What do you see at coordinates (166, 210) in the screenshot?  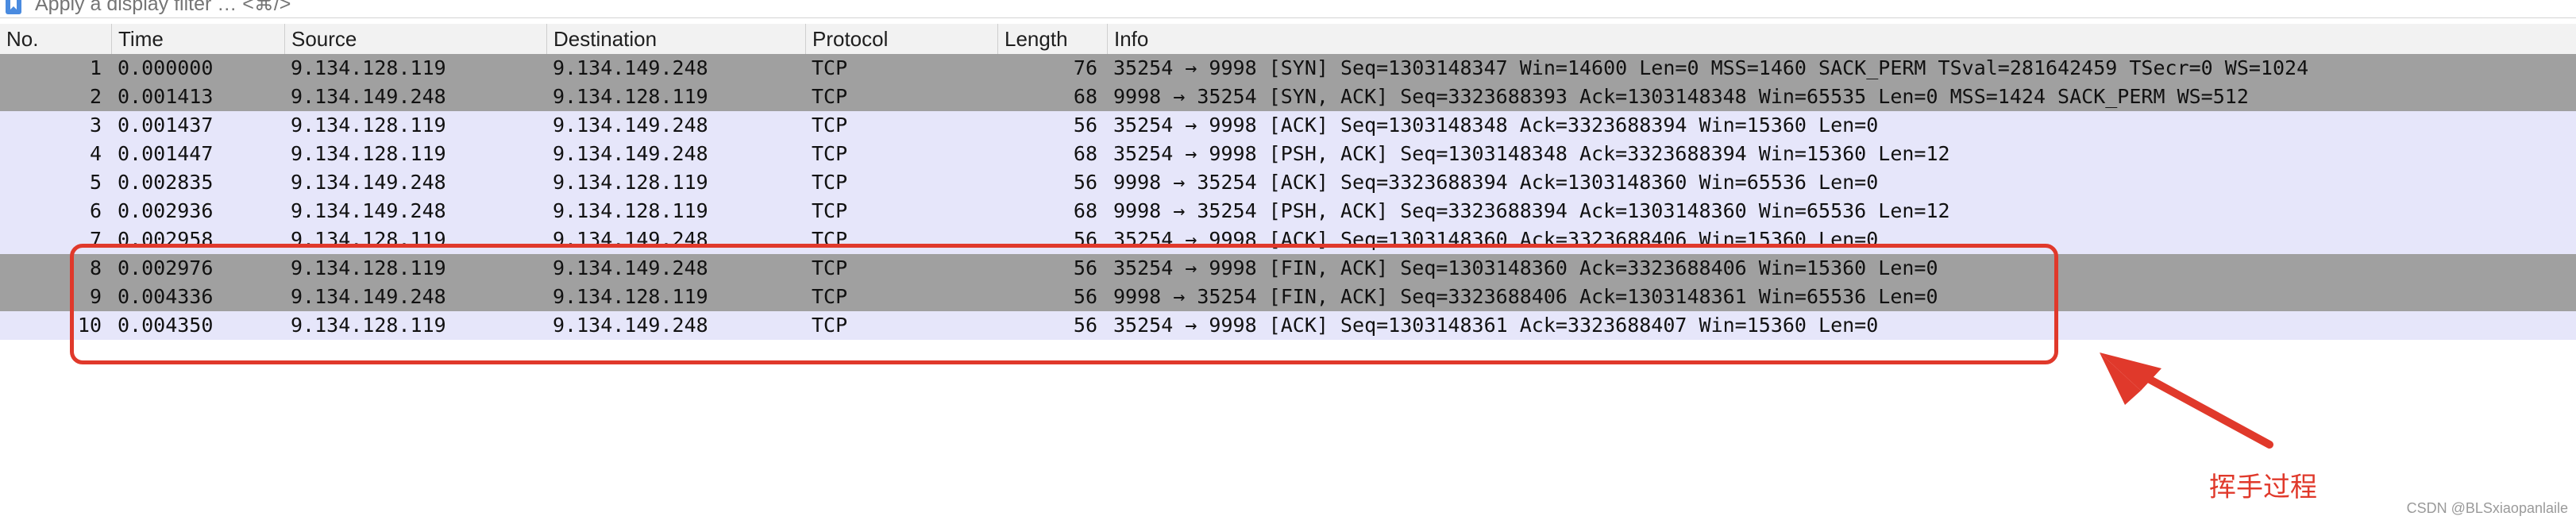 I see `packet-time: 0.002936` at bounding box center [166, 210].